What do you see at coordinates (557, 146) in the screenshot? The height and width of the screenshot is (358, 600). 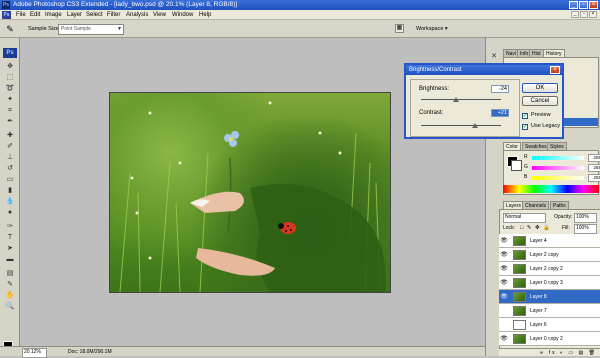 I see `tab-styles: Styles` at bounding box center [557, 146].